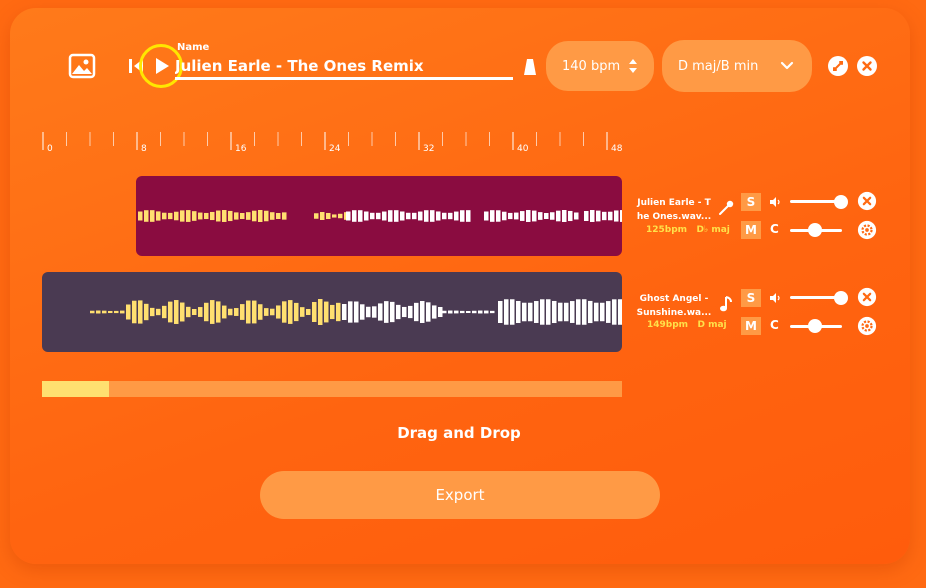 The width and height of the screenshot is (926, 588). What do you see at coordinates (841, 298) in the screenshot?
I see `track-2-volume-knob` at bounding box center [841, 298].